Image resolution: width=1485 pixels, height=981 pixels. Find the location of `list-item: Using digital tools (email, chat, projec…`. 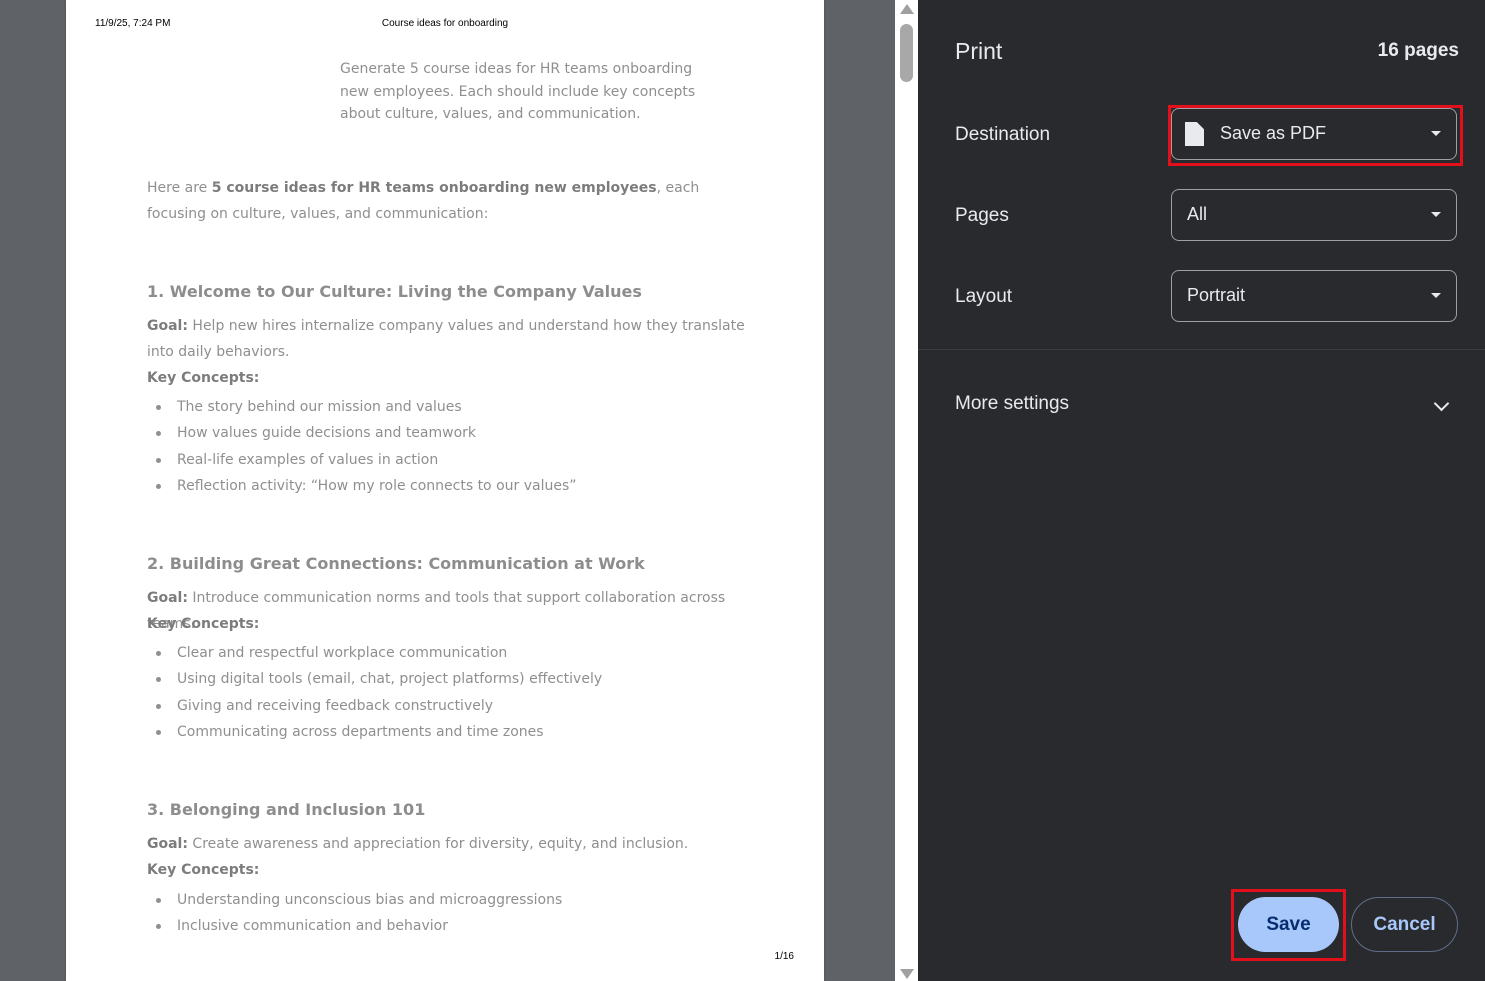

list-item: Using digital tools (email, chat, projec… is located at coordinates (374, 679).